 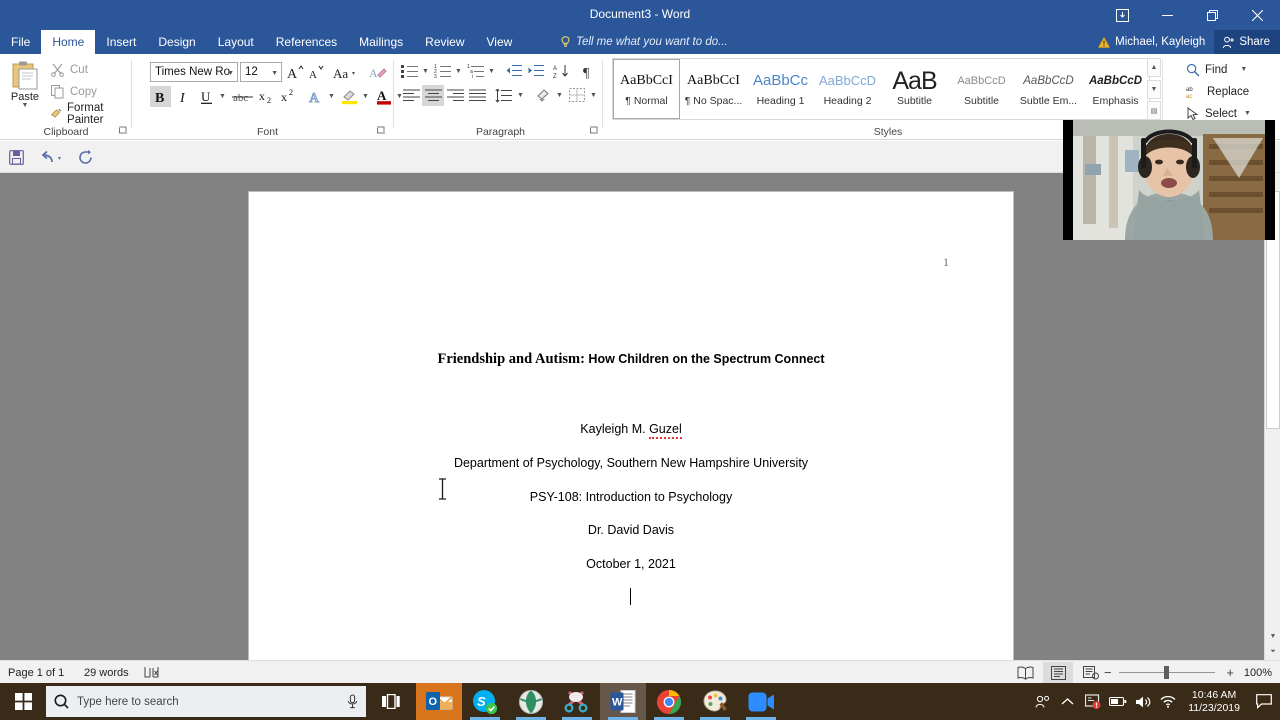 What do you see at coordinates (68, 42) in the screenshot?
I see `tab-home: Home` at bounding box center [68, 42].